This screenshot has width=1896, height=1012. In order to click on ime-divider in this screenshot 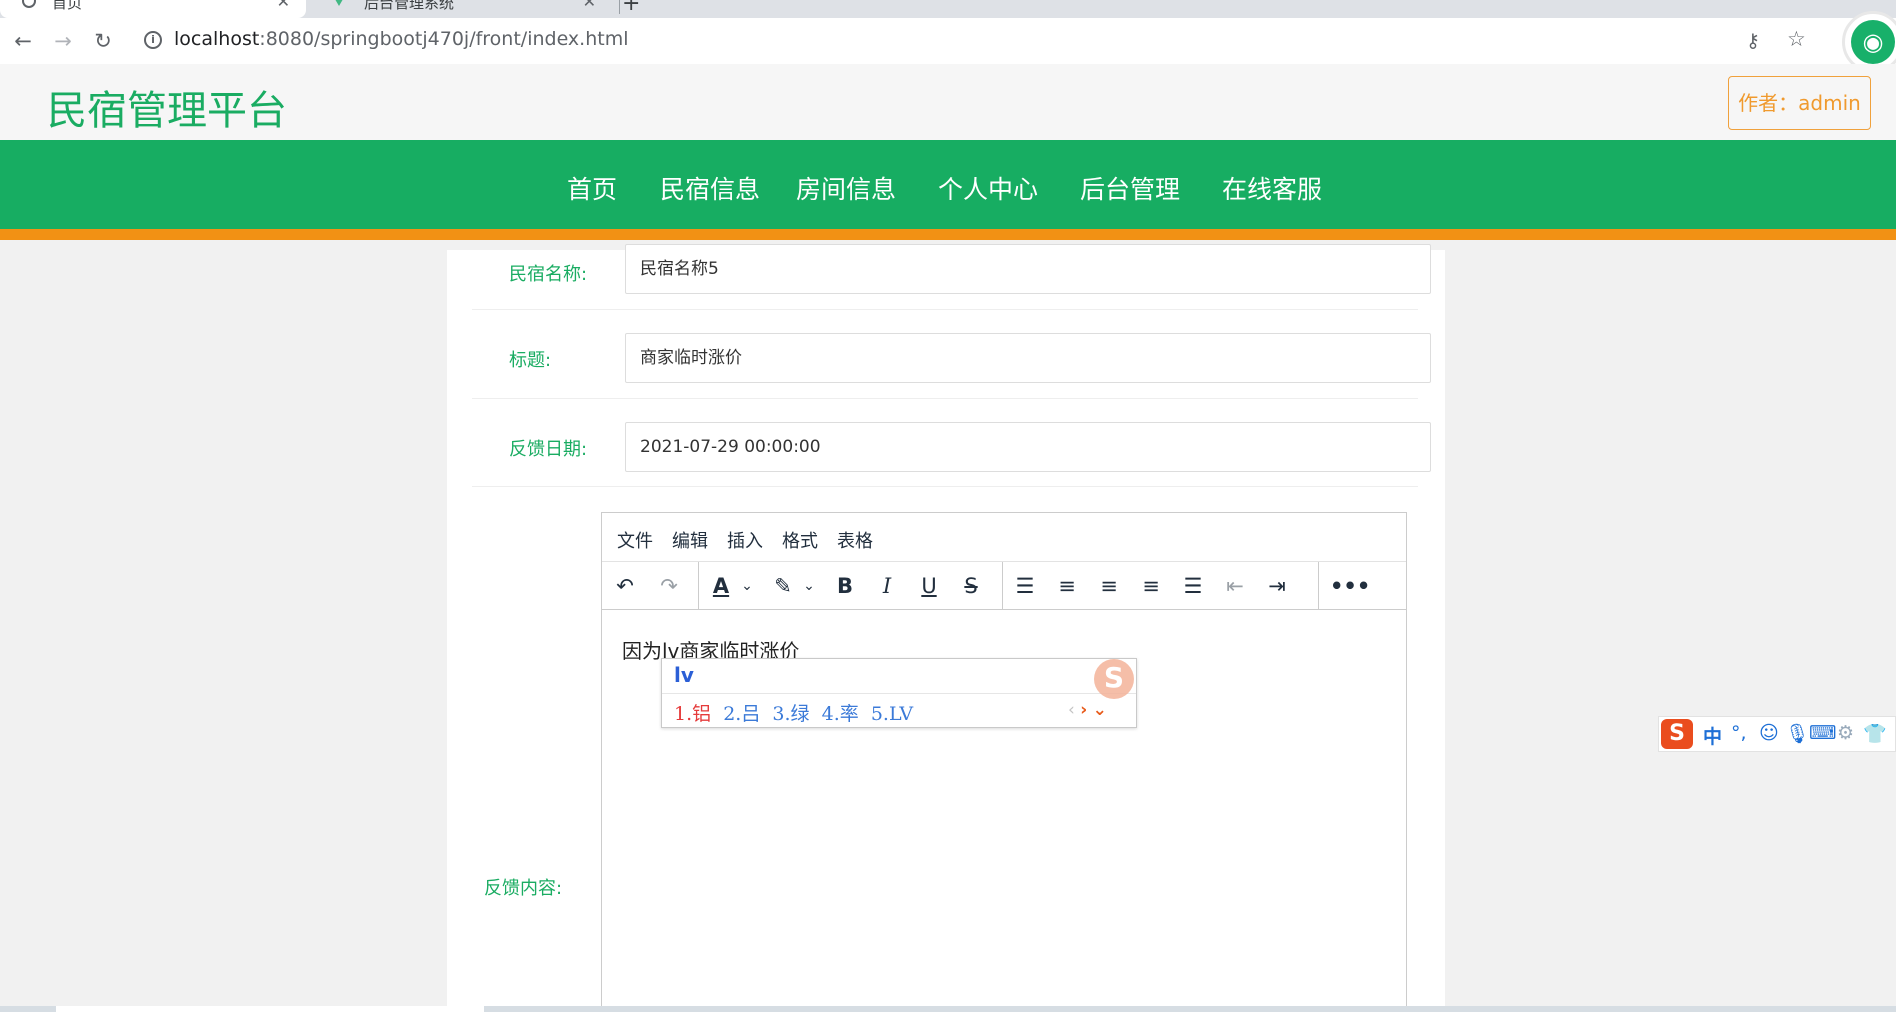, I will do `click(899, 693)`.